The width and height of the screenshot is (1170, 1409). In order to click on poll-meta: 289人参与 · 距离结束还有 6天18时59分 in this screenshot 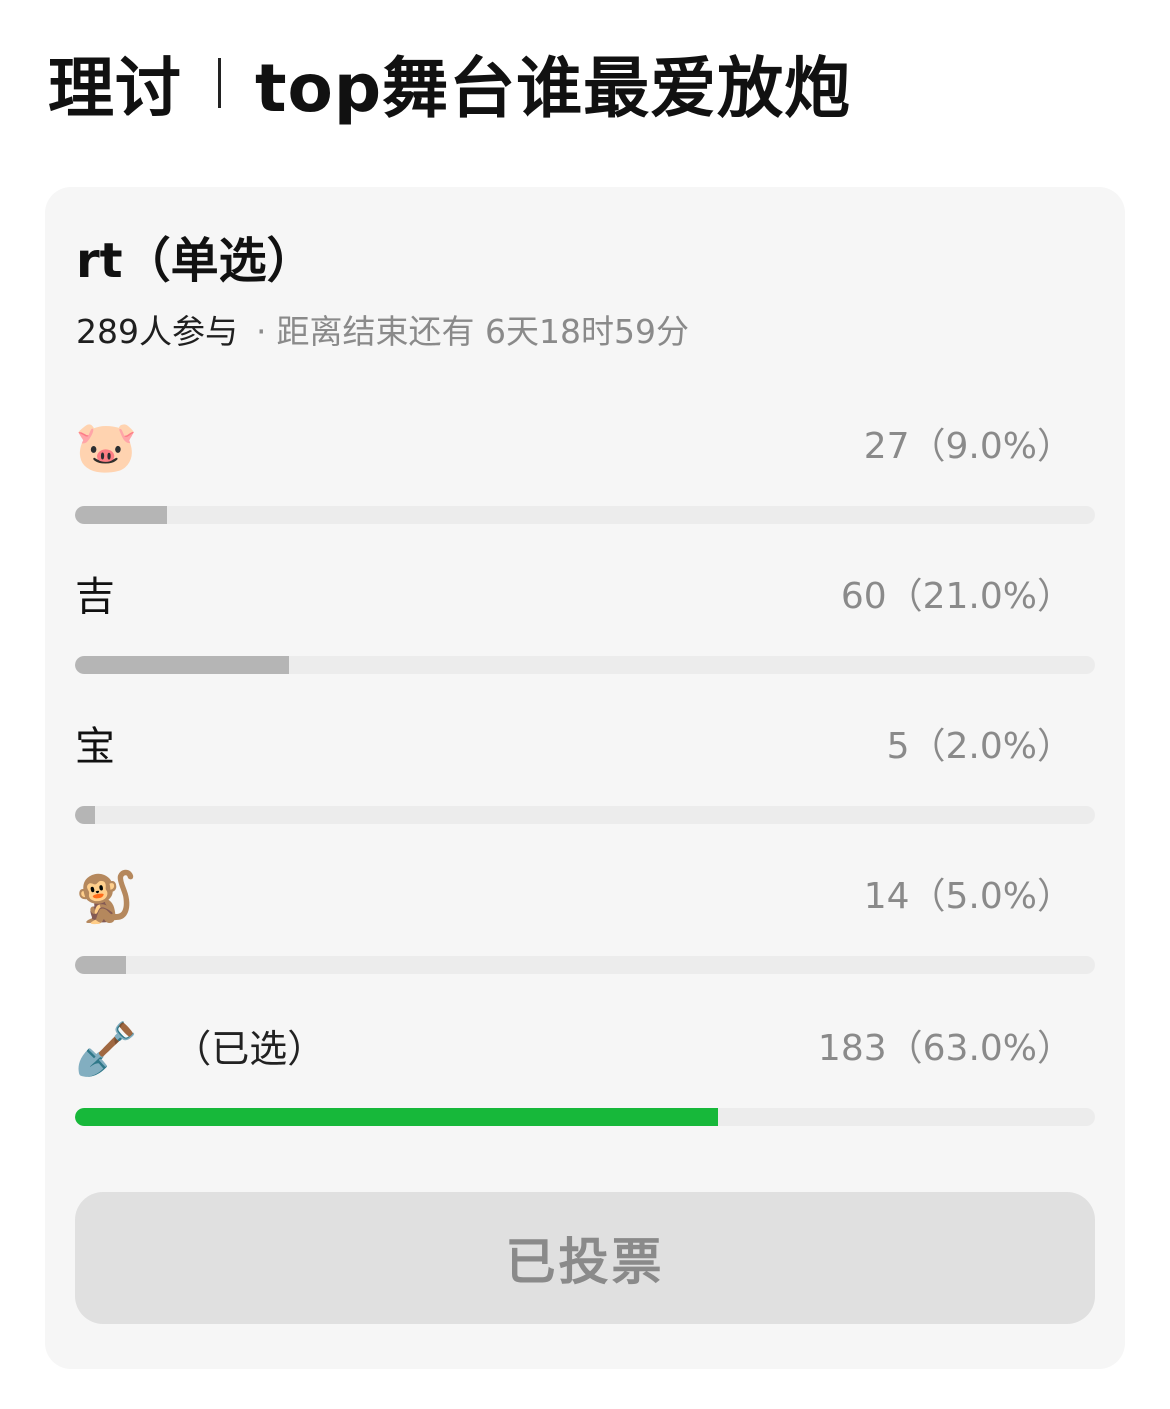, I will do `click(382, 329)`.